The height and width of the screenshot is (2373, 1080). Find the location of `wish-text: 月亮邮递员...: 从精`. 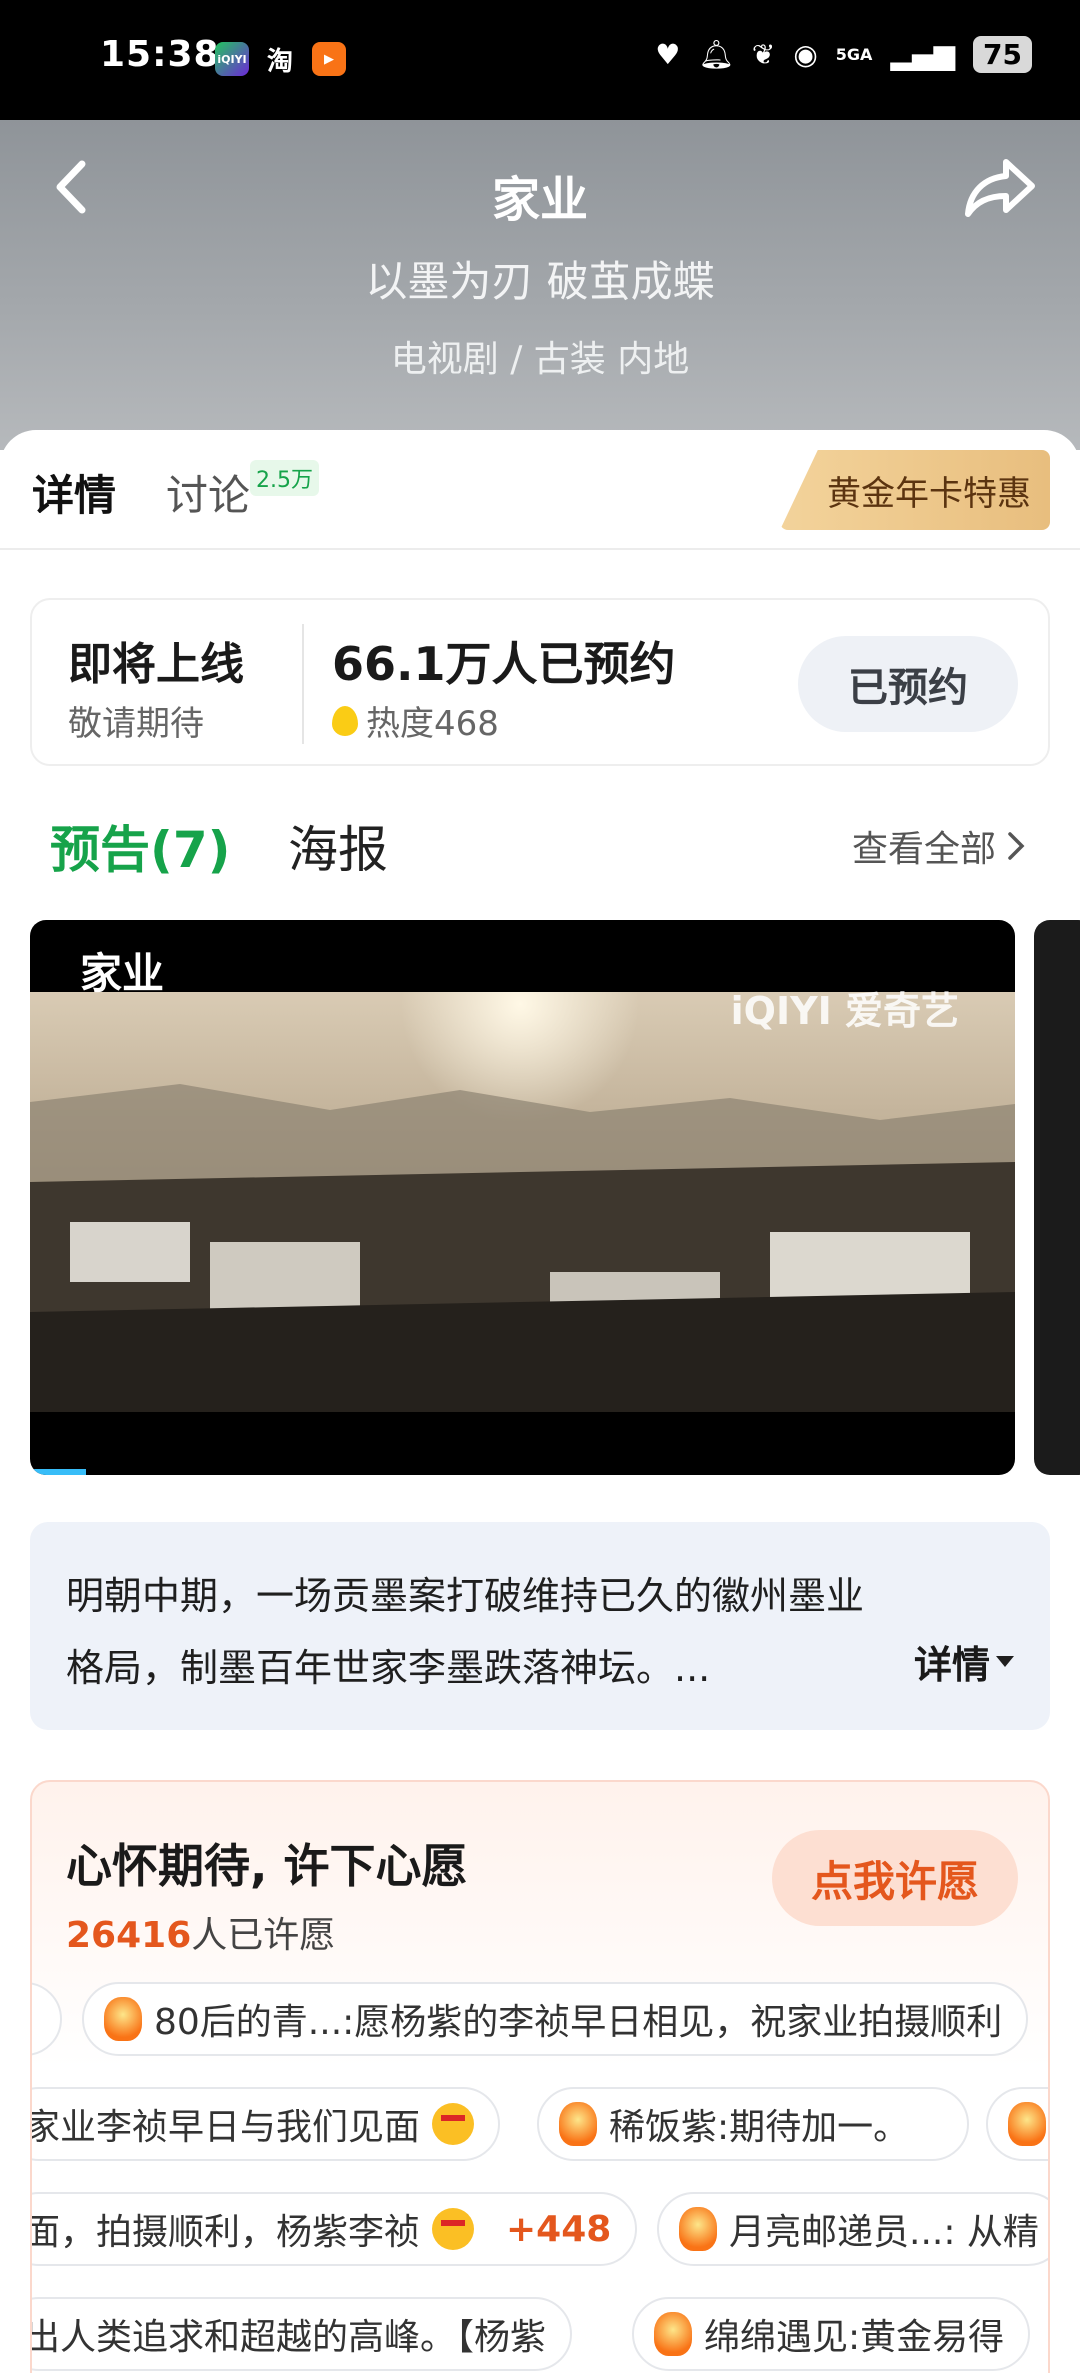

wish-text: 月亮邮递员...: 从精 is located at coordinates (884, 2232).